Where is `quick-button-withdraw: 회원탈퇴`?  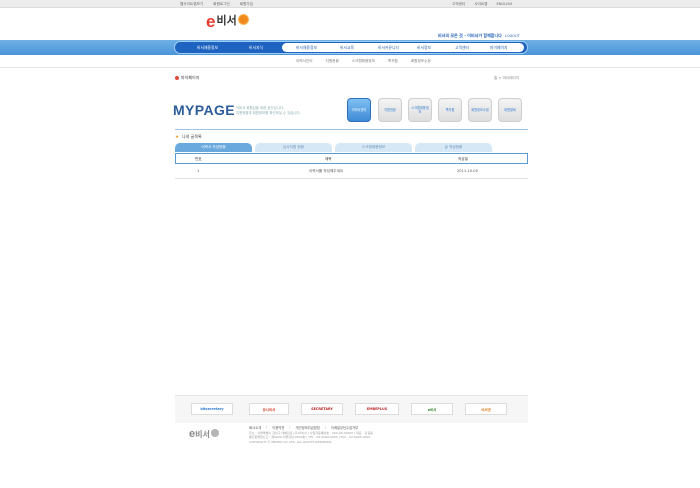 quick-button-withdraw: 회원탈퇴 is located at coordinates (510, 110).